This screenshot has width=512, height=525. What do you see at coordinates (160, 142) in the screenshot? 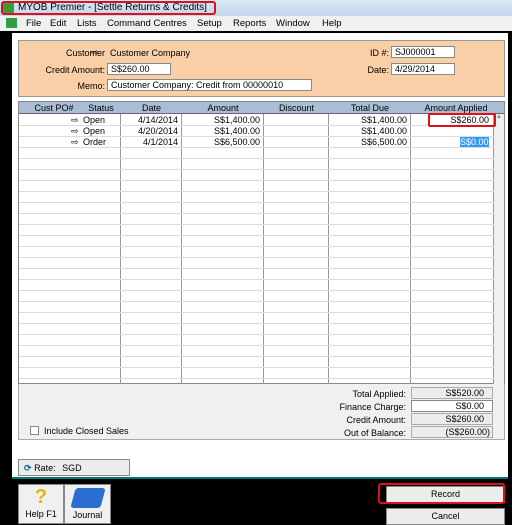
I see `date-cell: 4/1/2014` at bounding box center [160, 142].